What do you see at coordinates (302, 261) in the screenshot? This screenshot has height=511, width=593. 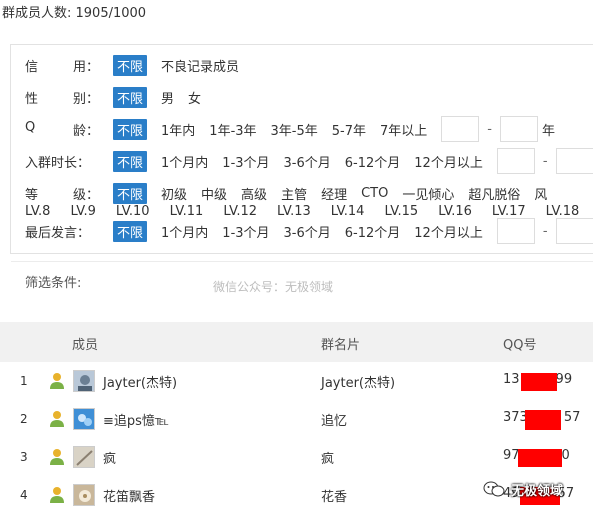 I see `filter-divider` at bounding box center [302, 261].